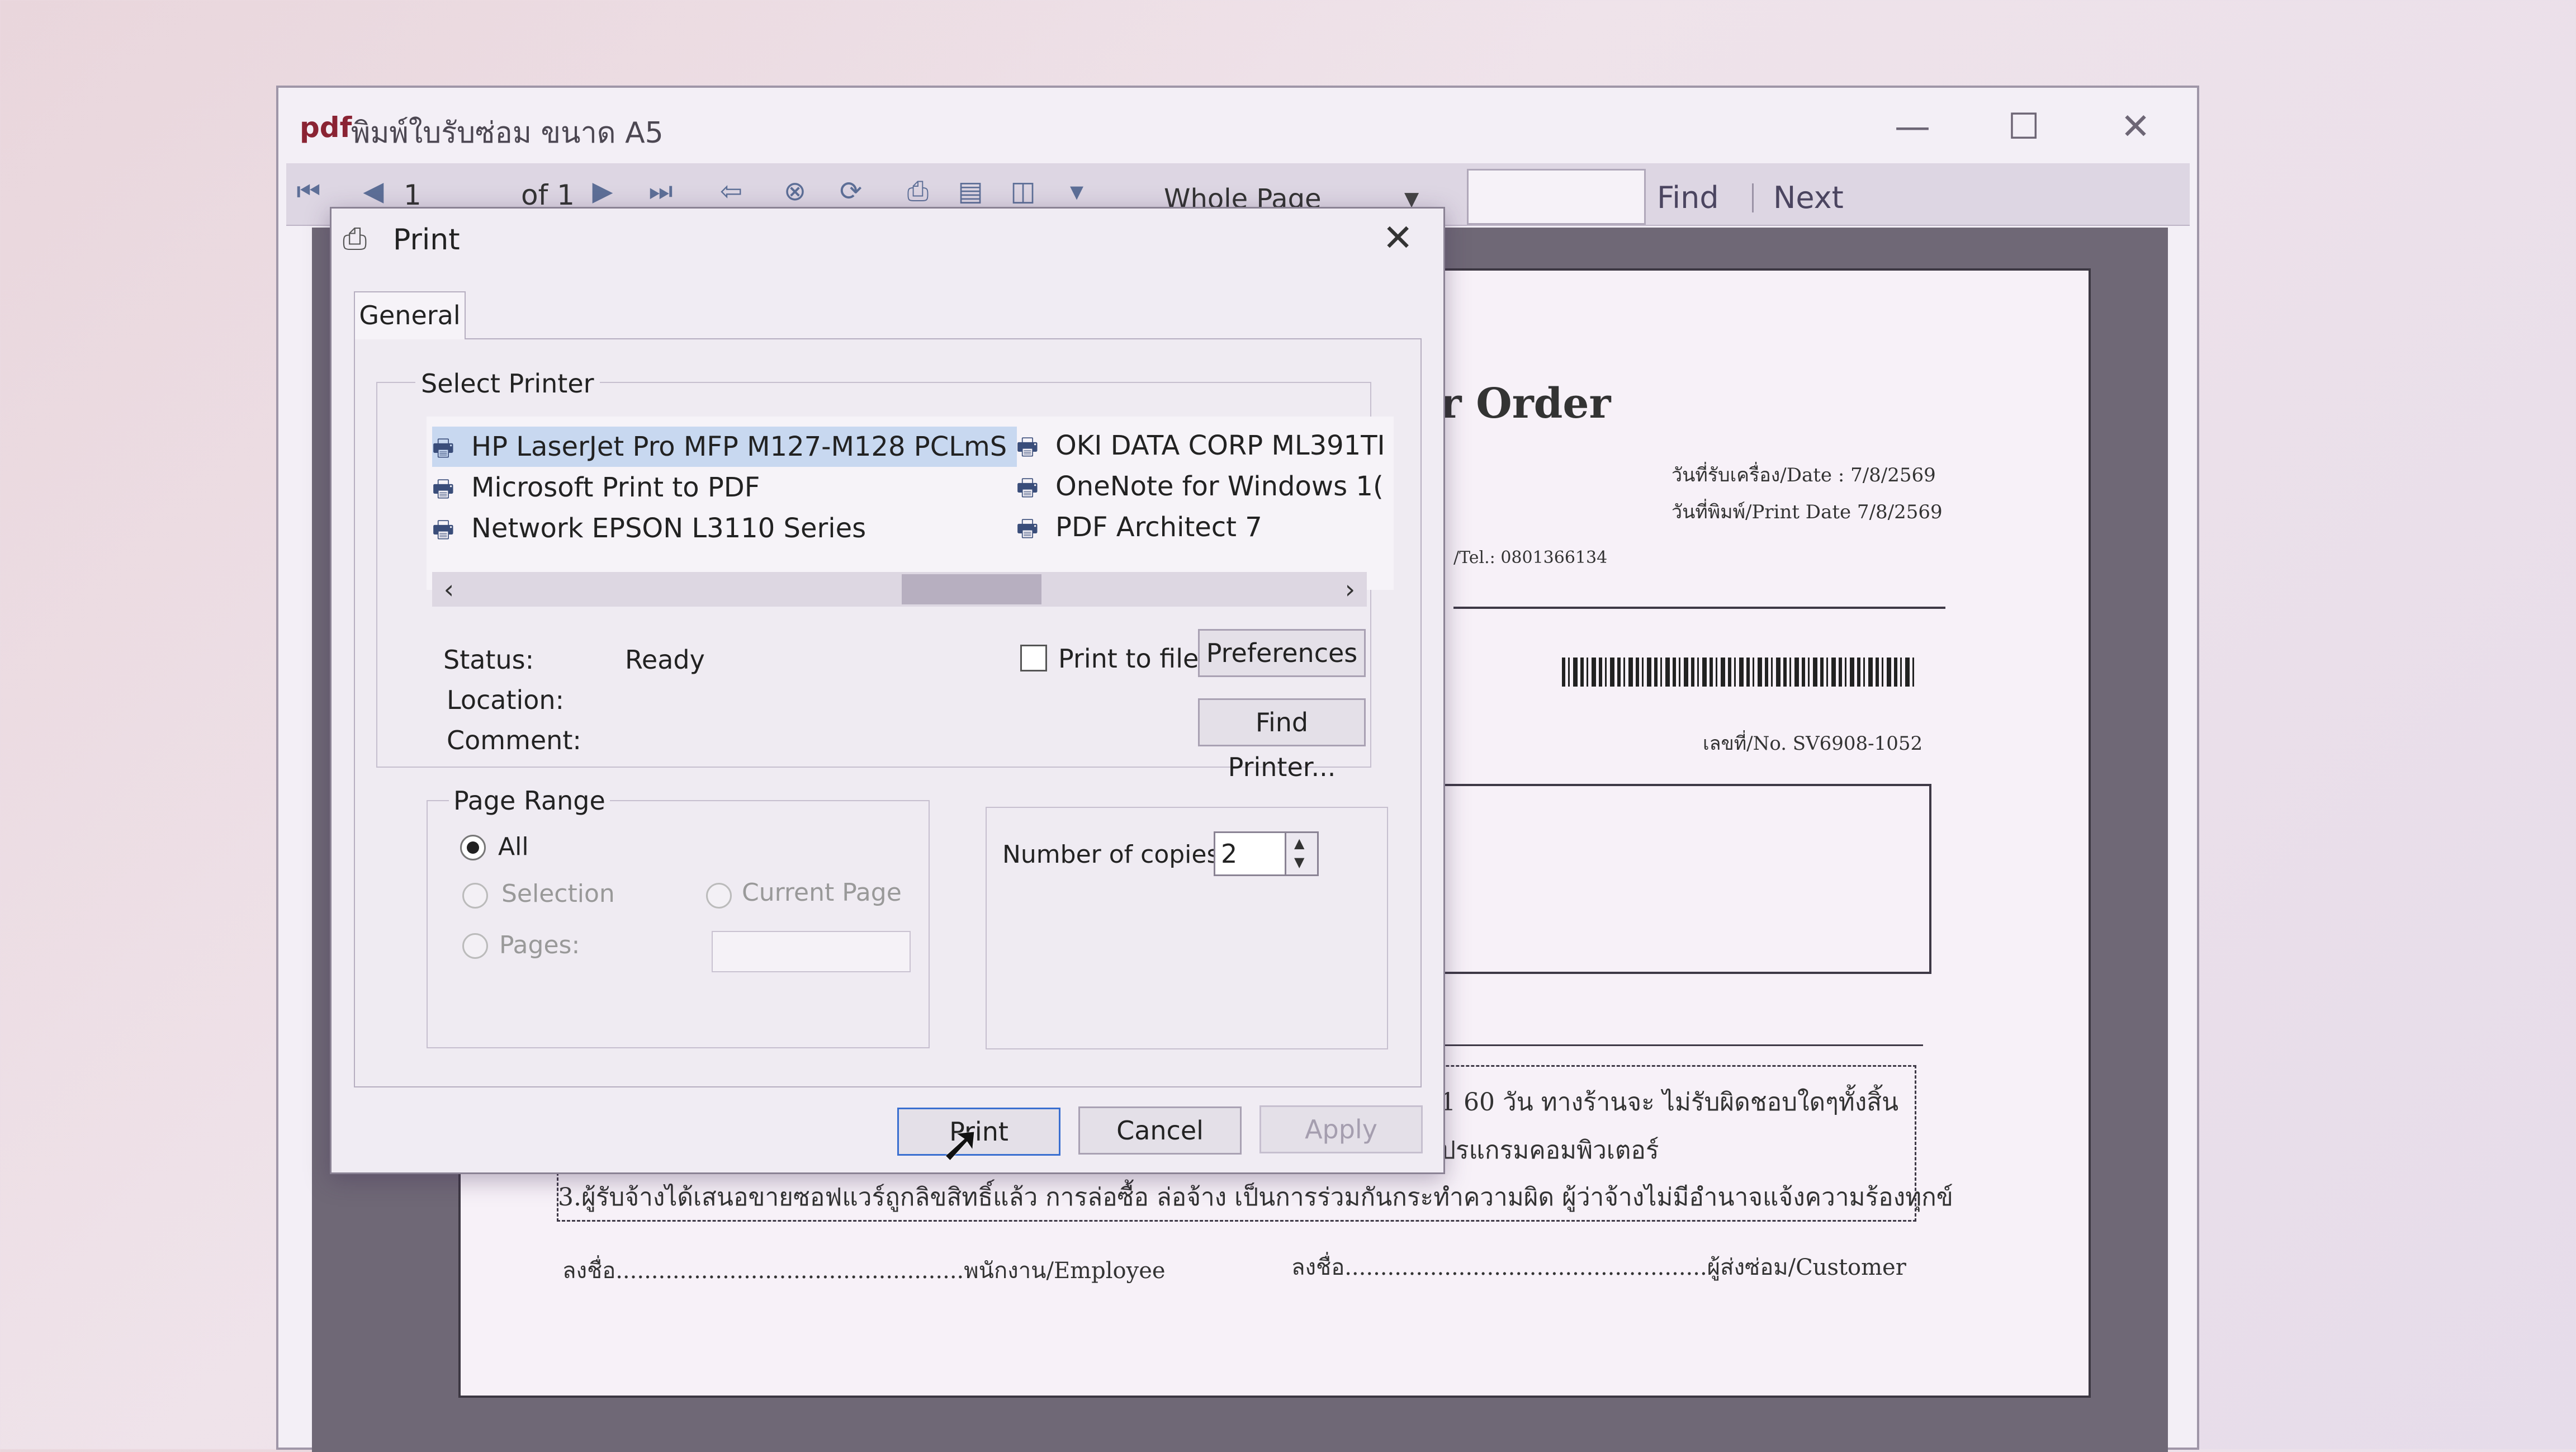 The image size is (2576, 1452). What do you see at coordinates (539, 945) in the screenshot?
I see `range-pages-label: Pages:` at bounding box center [539, 945].